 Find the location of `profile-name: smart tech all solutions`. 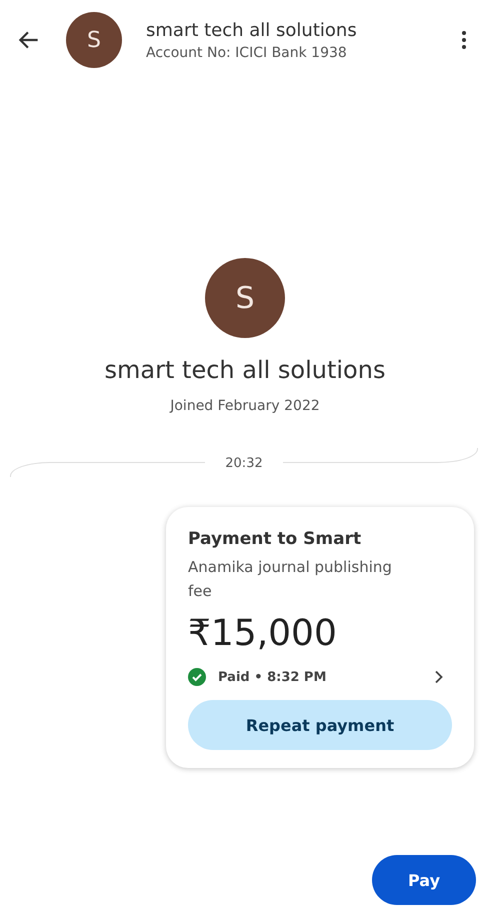

profile-name: smart tech all solutions is located at coordinates (245, 370).